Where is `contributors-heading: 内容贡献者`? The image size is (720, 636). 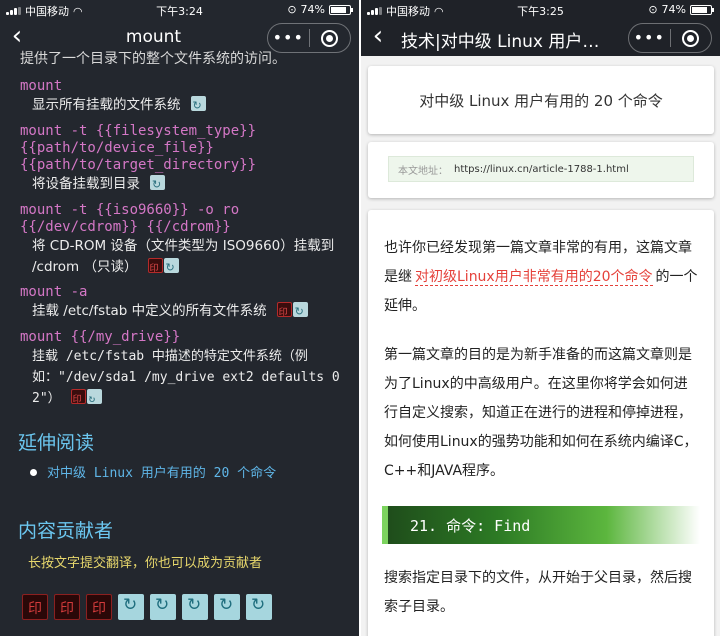 contributors-heading: 内容贡献者 is located at coordinates (66, 531).